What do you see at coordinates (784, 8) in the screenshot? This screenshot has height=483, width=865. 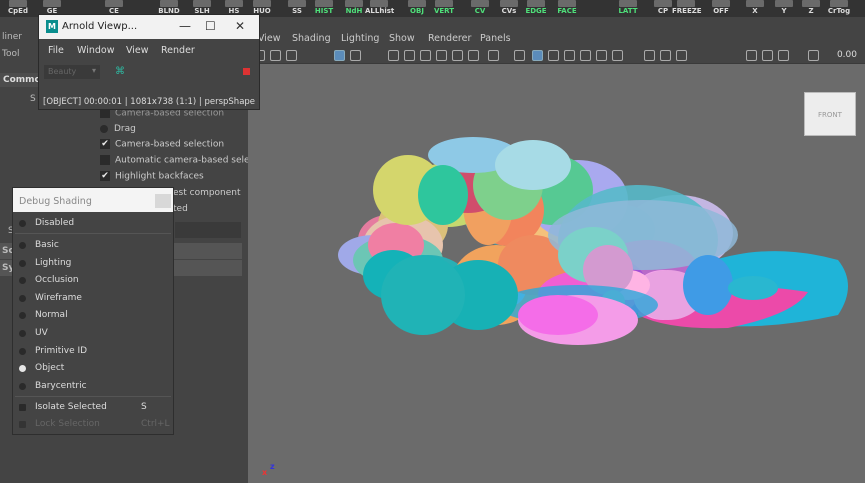 I see `shelf-button-y: Y` at bounding box center [784, 8].